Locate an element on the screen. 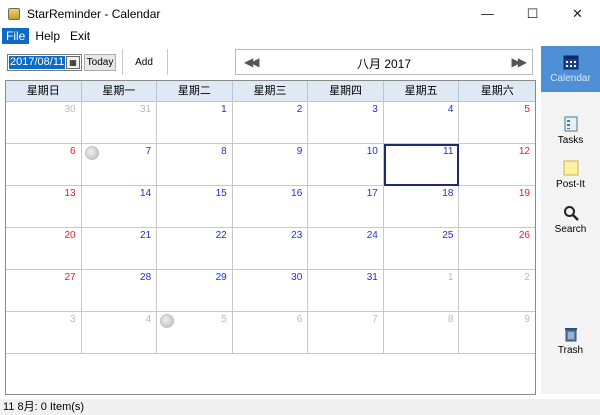 This screenshot has height=415, width=600. day-number: 11 is located at coordinates (448, 151).